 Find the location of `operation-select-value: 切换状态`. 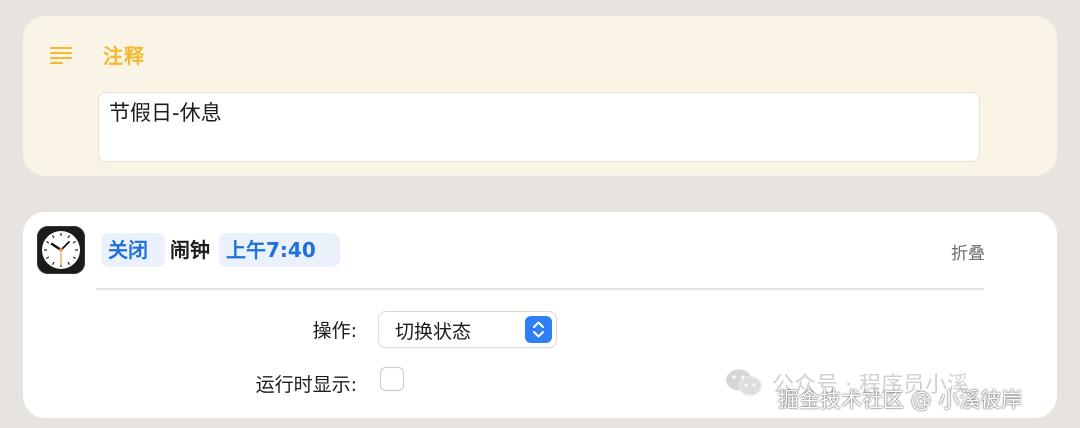

operation-select-value: 切换状态 is located at coordinates (433, 332).